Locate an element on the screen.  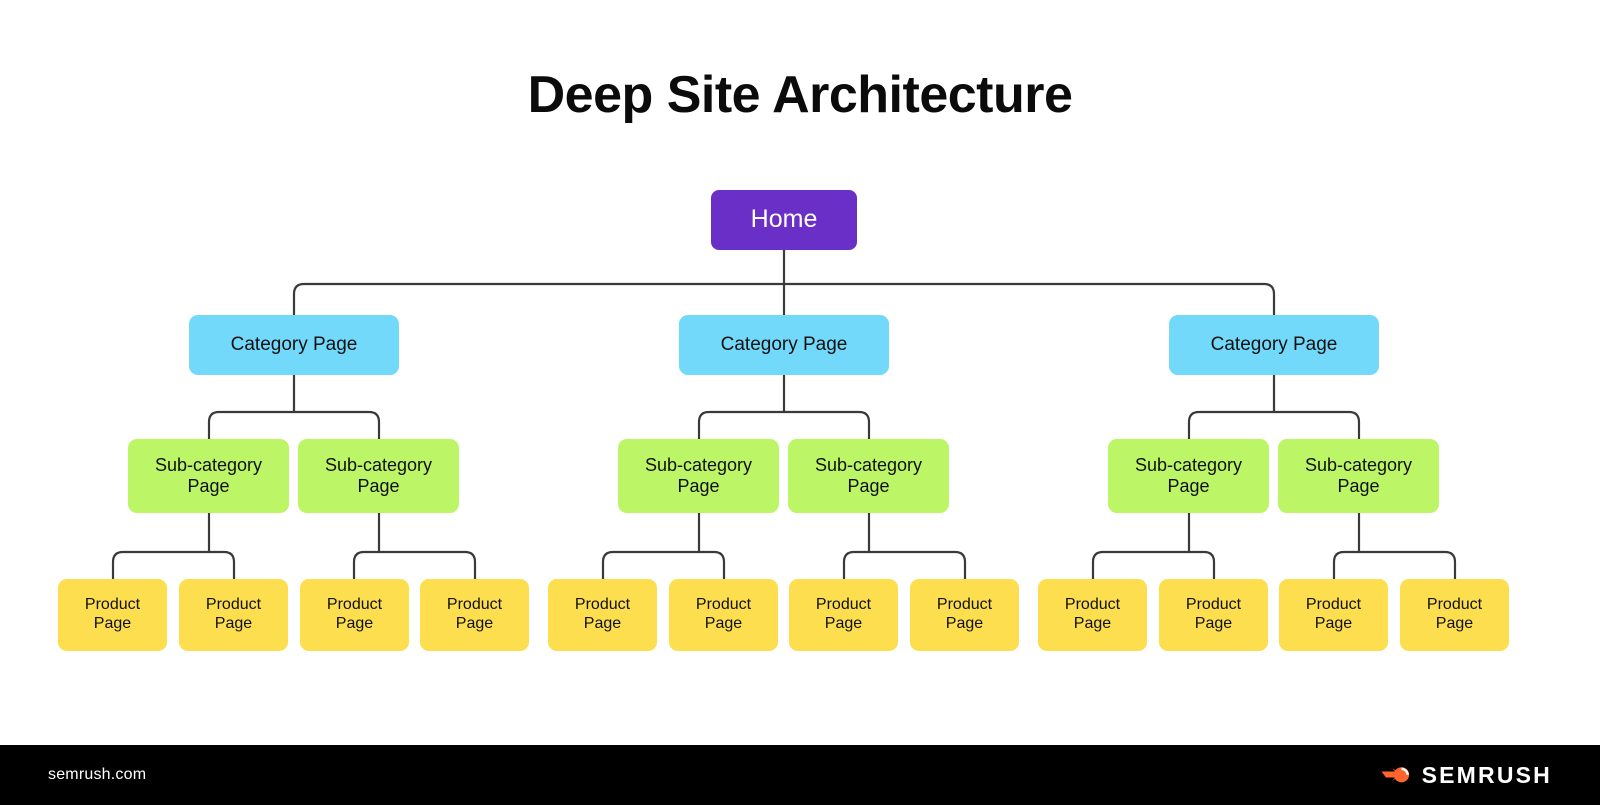
node-subcategory-3-label: Sub-category Page is located at coordinates (698, 475).